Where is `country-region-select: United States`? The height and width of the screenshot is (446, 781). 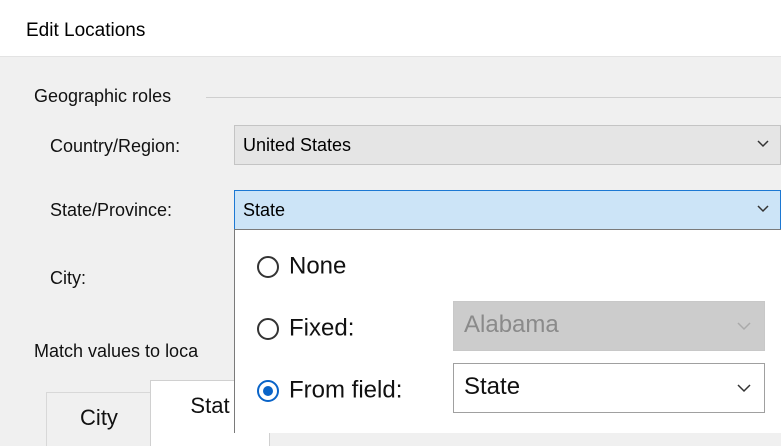
country-region-select: United States is located at coordinates (507, 145).